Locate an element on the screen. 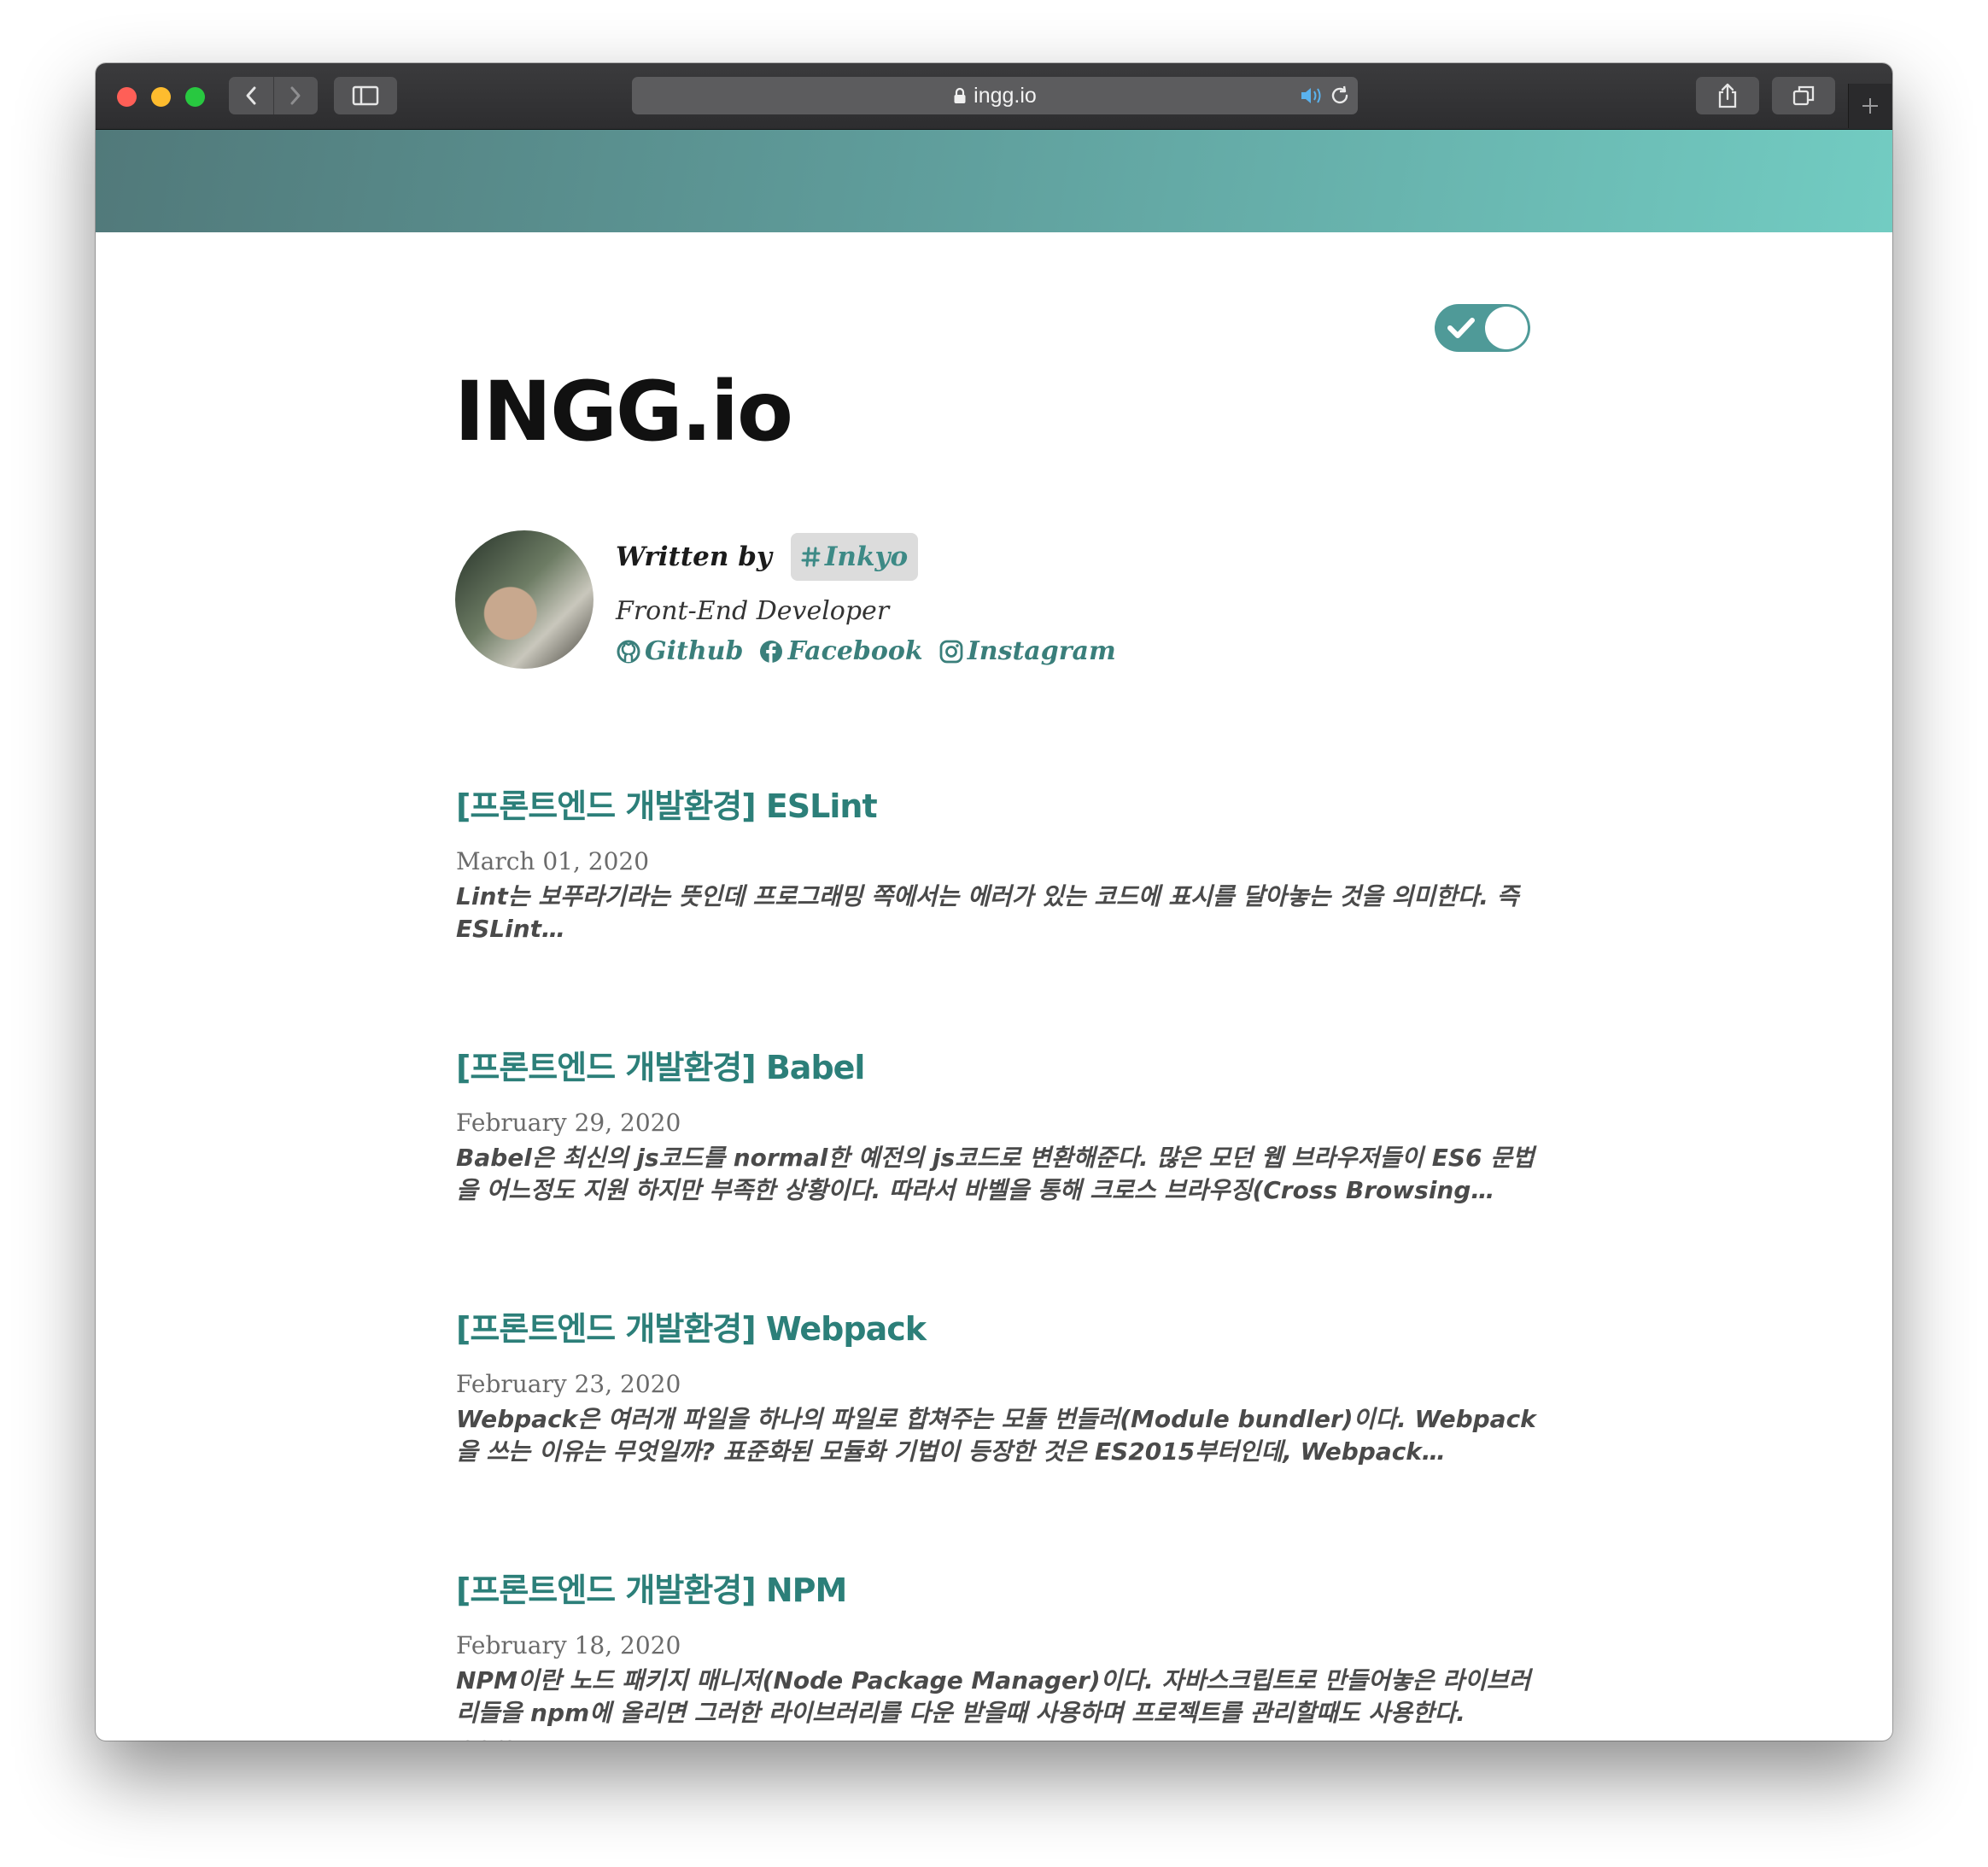  github-icon is located at coordinates (628, 651).